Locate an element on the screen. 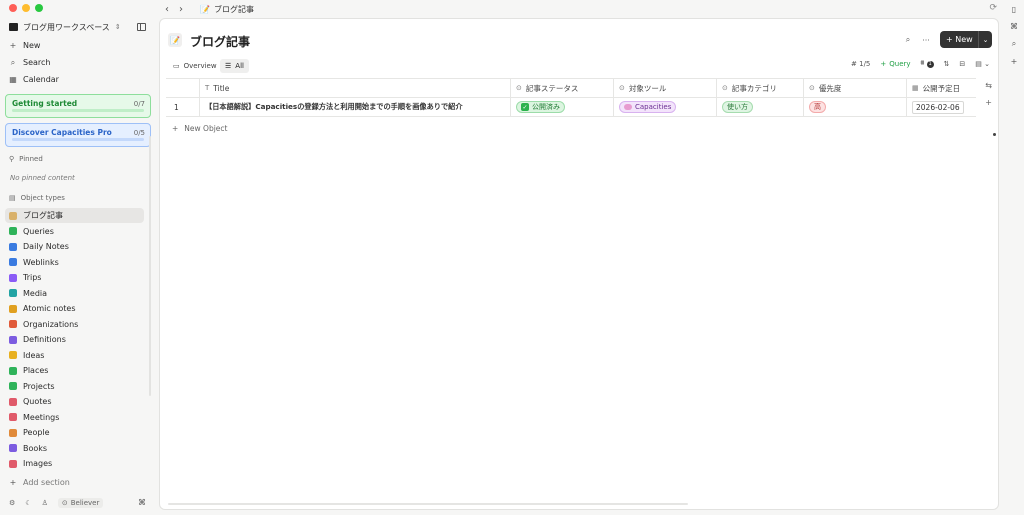 The width and height of the screenshot is (1024, 515). tool-label: Capacities is located at coordinates (653, 107).